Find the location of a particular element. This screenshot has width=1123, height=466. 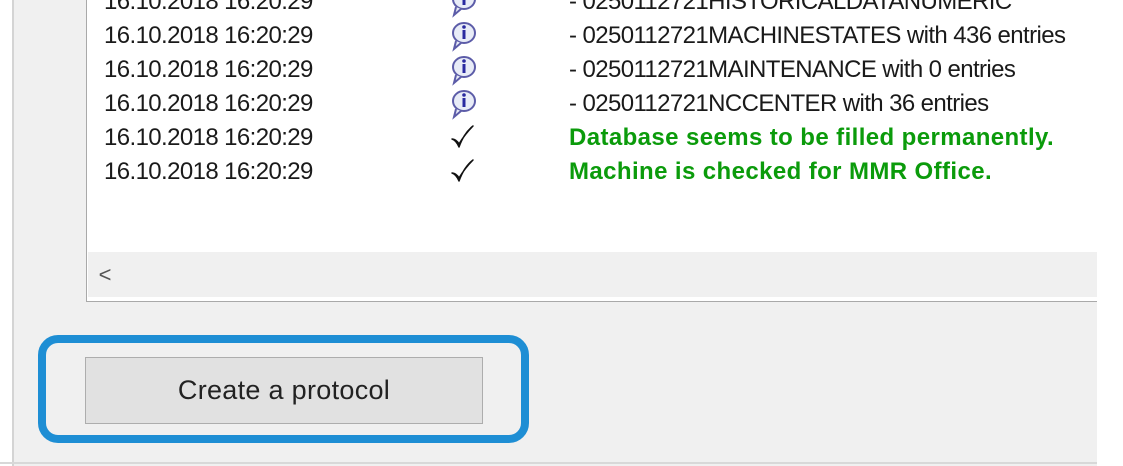

window-border is located at coordinates (13, 233).